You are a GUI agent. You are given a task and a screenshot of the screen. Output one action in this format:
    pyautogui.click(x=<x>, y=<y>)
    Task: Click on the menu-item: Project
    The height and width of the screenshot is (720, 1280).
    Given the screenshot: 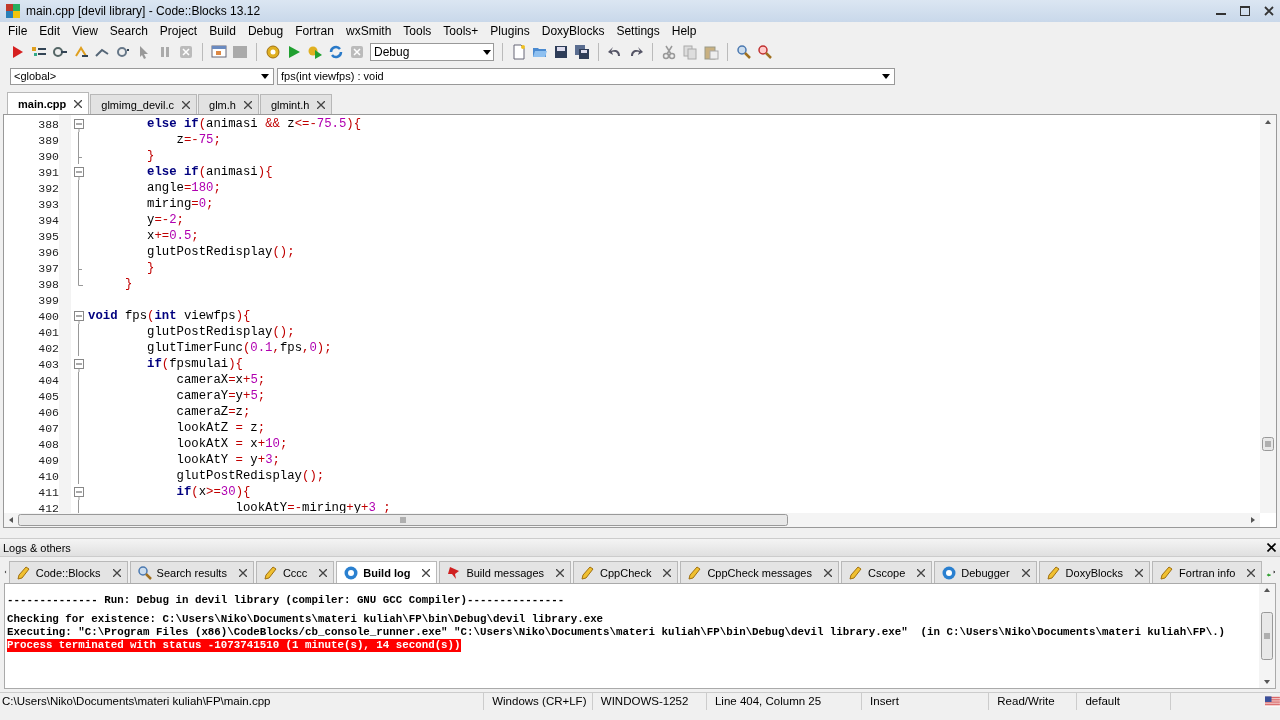 What is the action you would take?
    pyautogui.click(x=178, y=31)
    